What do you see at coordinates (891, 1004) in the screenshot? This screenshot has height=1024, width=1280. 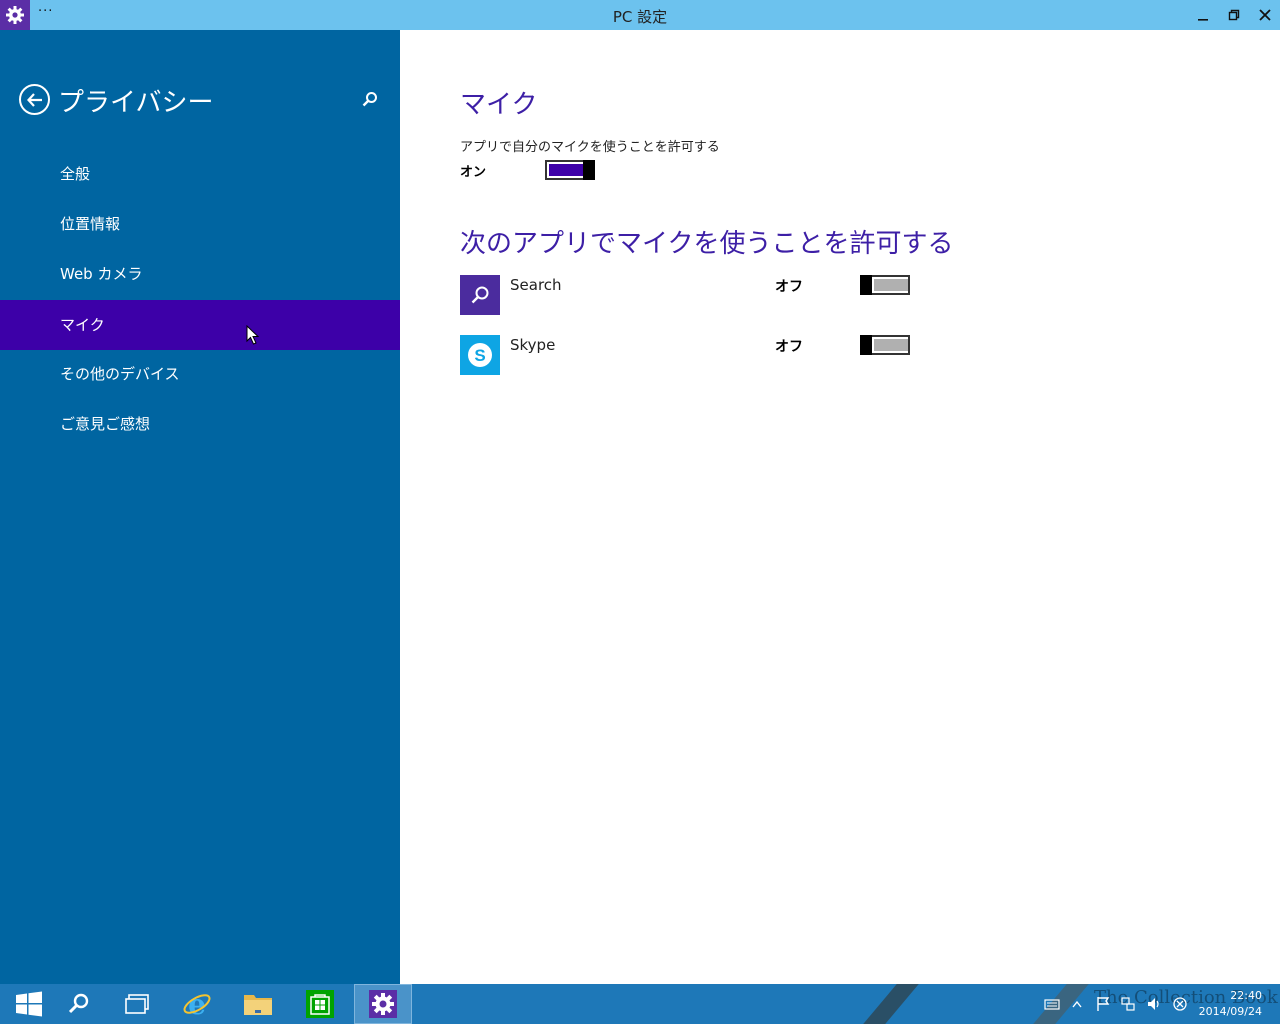 I see `taskbar-decoration` at bounding box center [891, 1004].